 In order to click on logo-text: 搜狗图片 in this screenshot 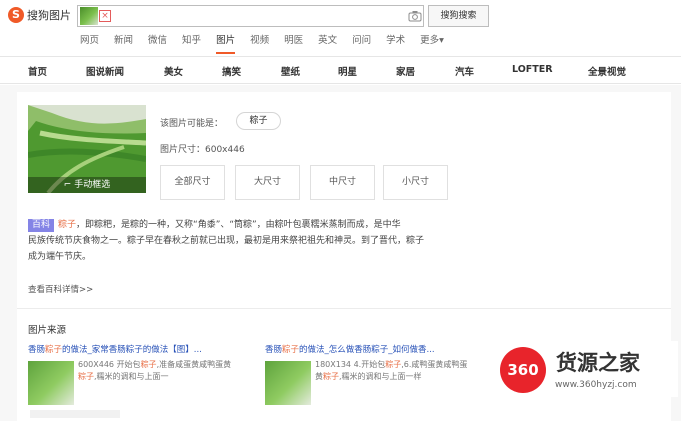, I will do `click(49, 15)`.